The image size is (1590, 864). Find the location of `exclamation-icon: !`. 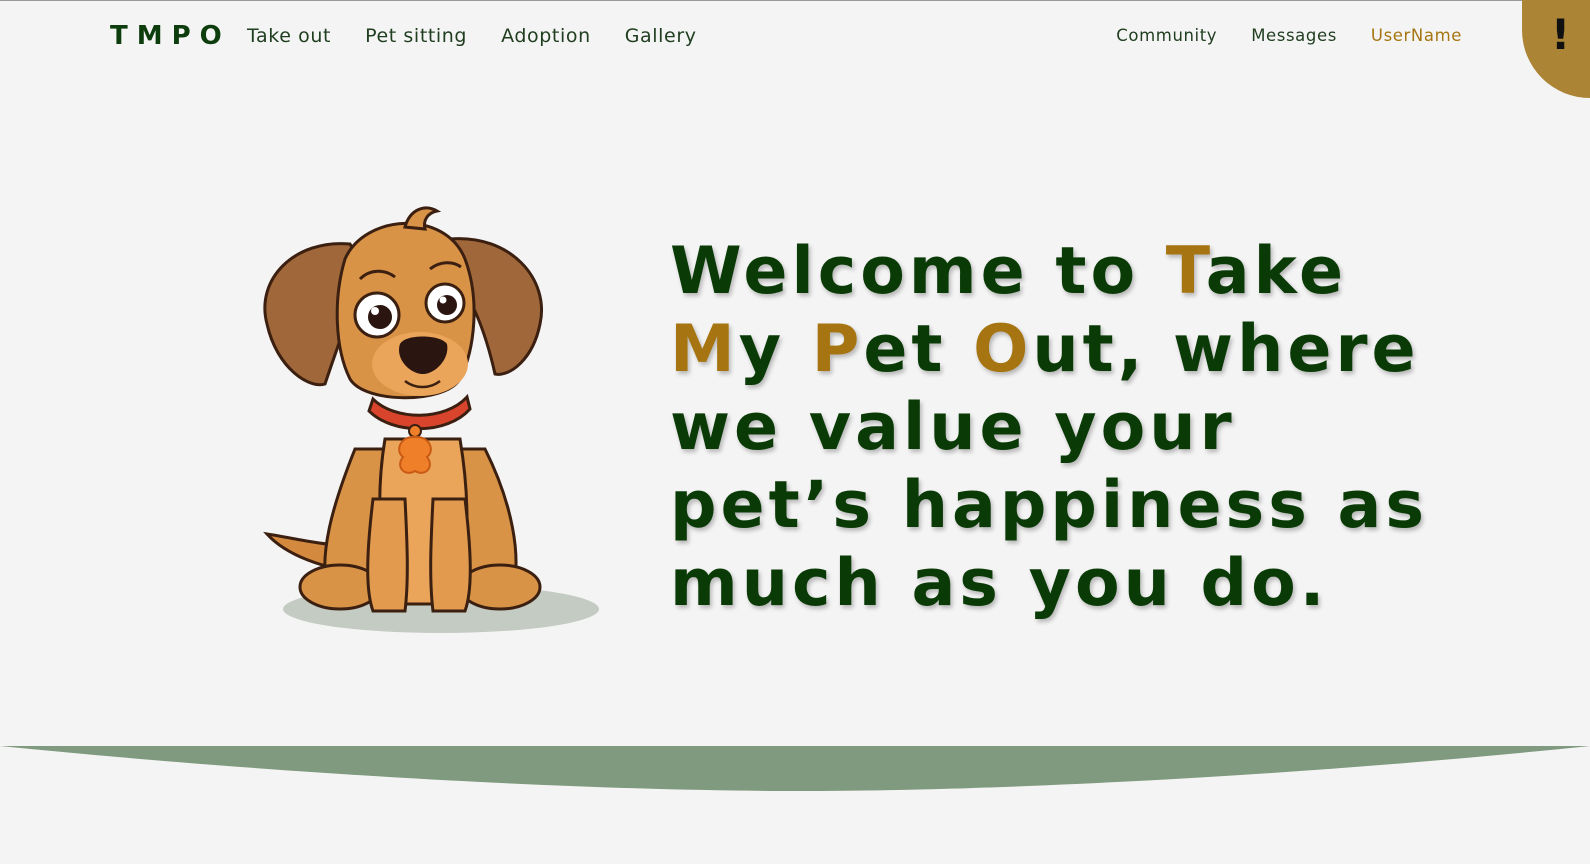

exclamation-icon: ! is located at coordinates (1561, 34).